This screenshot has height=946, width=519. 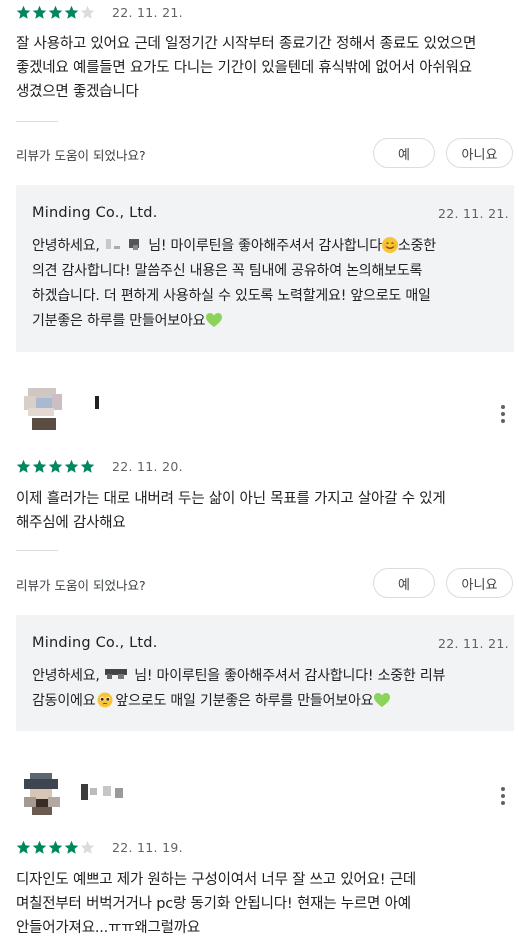 What do you see at coordinates (147, 12) in the screenshot?
I see `review-1-date: 22. 11. 21.` at bounding box center [147, 12].